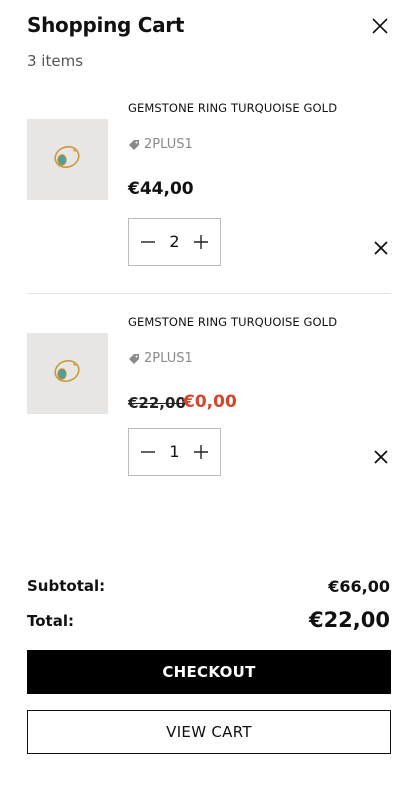 The height and width of the screenshot is (800, 414). What do you see at coordinates (349, 620) in the screenshot?
I see `total-value: €22,00` at bounding box center [349, 620].